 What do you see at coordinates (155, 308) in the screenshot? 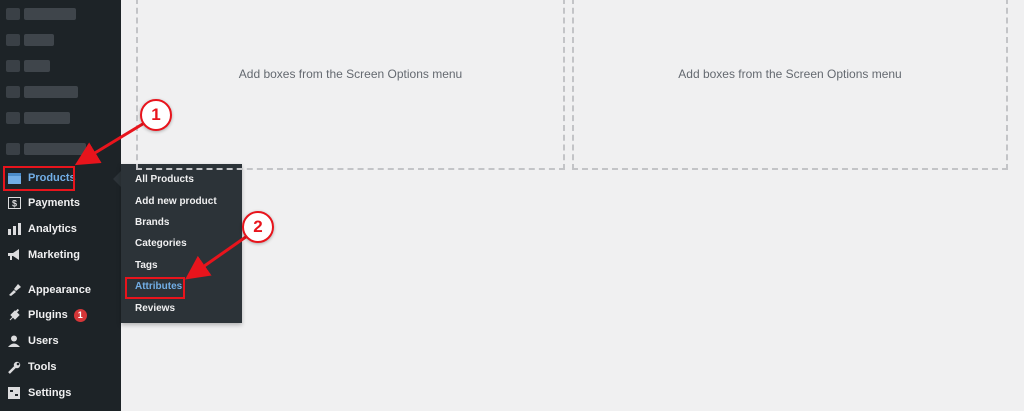
I see `submenu-reviews: Reviews` at bounding box center [155, 308].